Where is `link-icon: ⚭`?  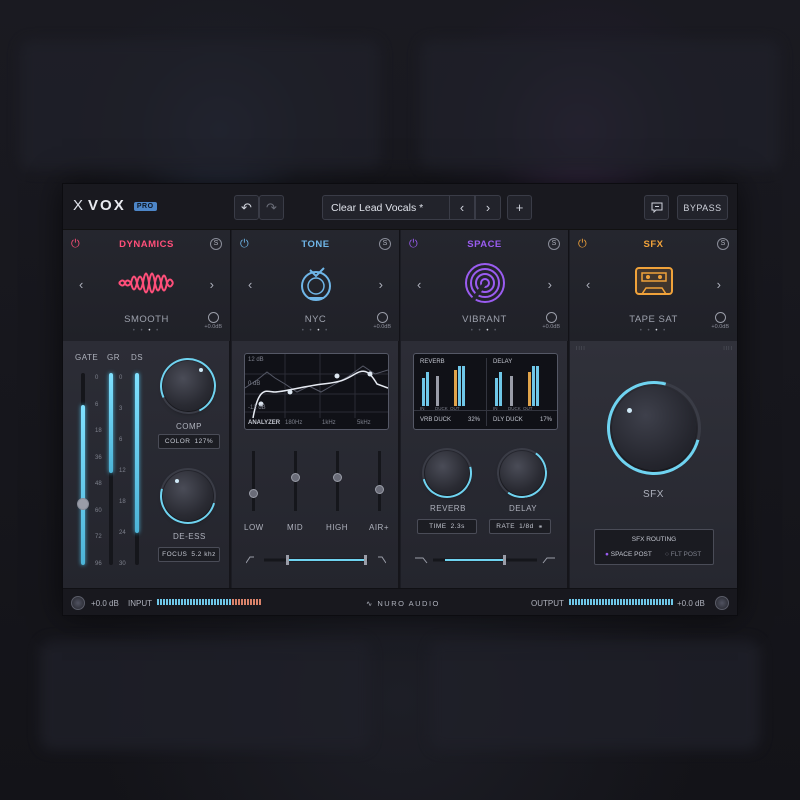 link-icon: ⚭ is located at coordinates (541, 527).